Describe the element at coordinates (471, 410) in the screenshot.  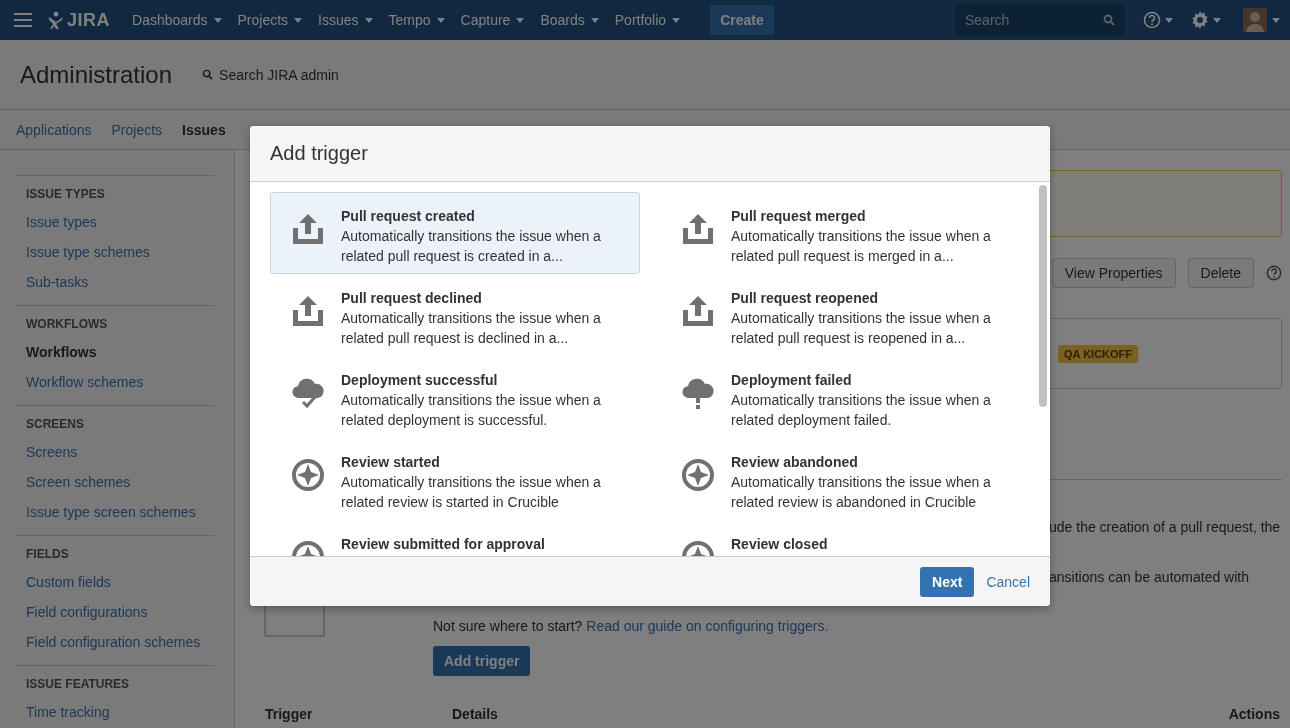
I see `trigger-description: Automatically transitions the issue when a related deployment is successful.` at that location.